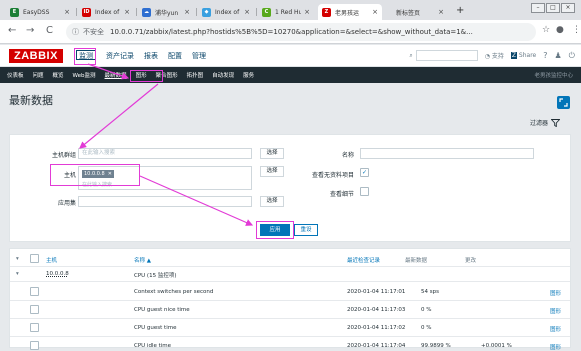 The image size is (581, 351). What do you see at coordinates (447, 153) in the screenshot?
I see `name-input` at bounding box center [447, 153].